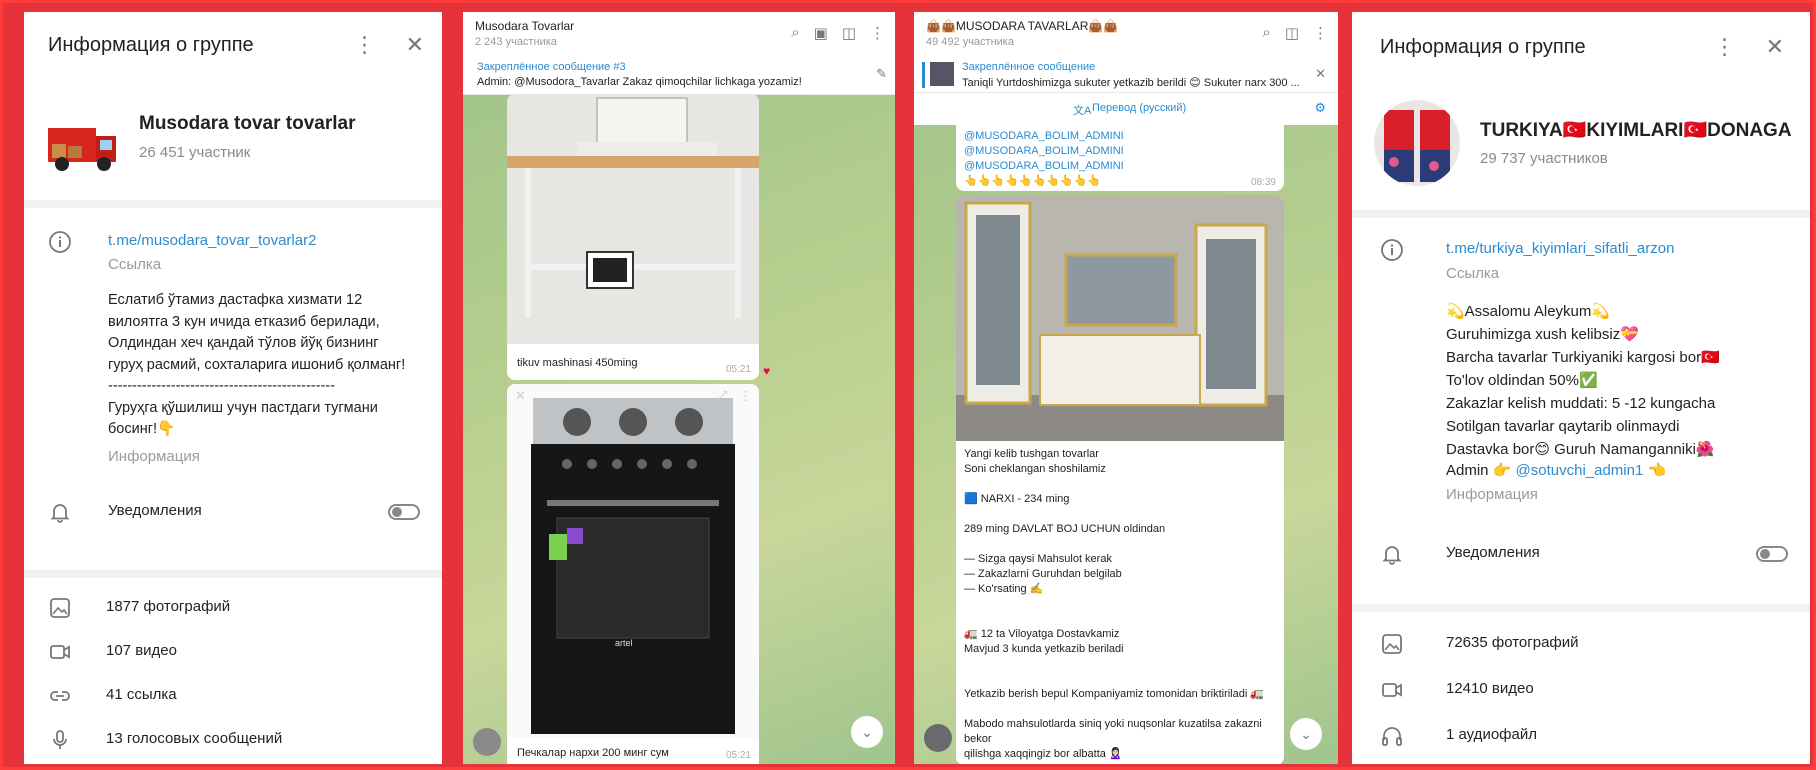 The width and height of the screenshot is (1816, 770). Describe the element at coordinates (821, 33) in the screenshot. I see `comments-icon: ▣` at that location.